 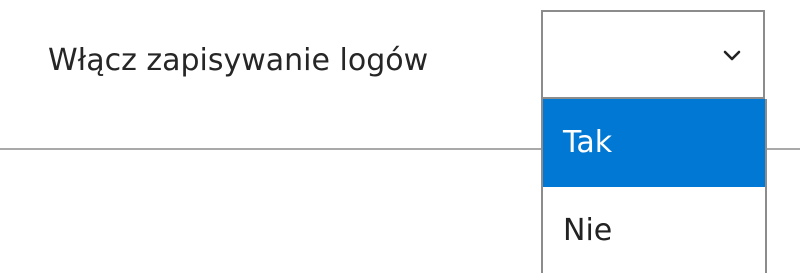 What do you see at coordinates (654, 230) in the screenshot?
I see `option-nie: Nie` at bounding box center [654, 230].